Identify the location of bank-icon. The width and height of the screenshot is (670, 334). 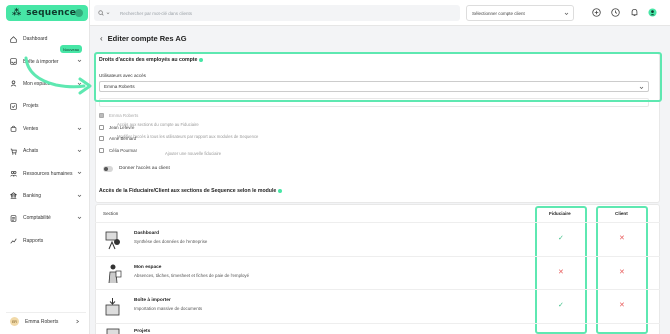
(13, 196).